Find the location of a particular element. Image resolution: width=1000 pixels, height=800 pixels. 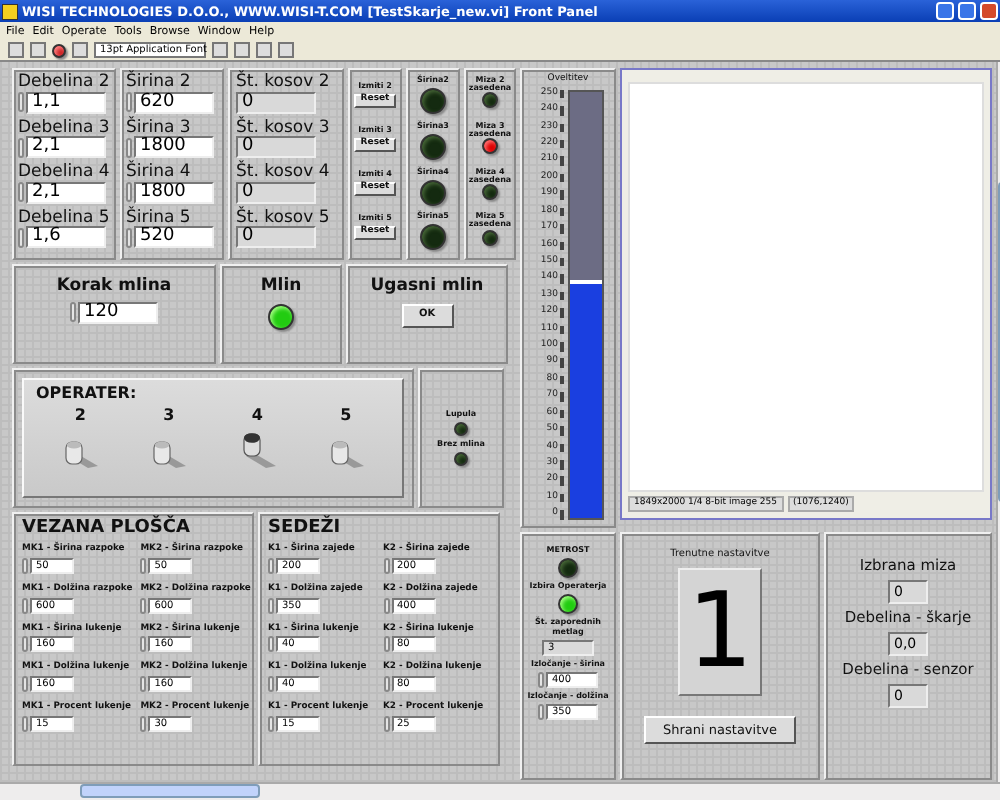

panel-title: OPERATER: is located at coordinates (87, 394).